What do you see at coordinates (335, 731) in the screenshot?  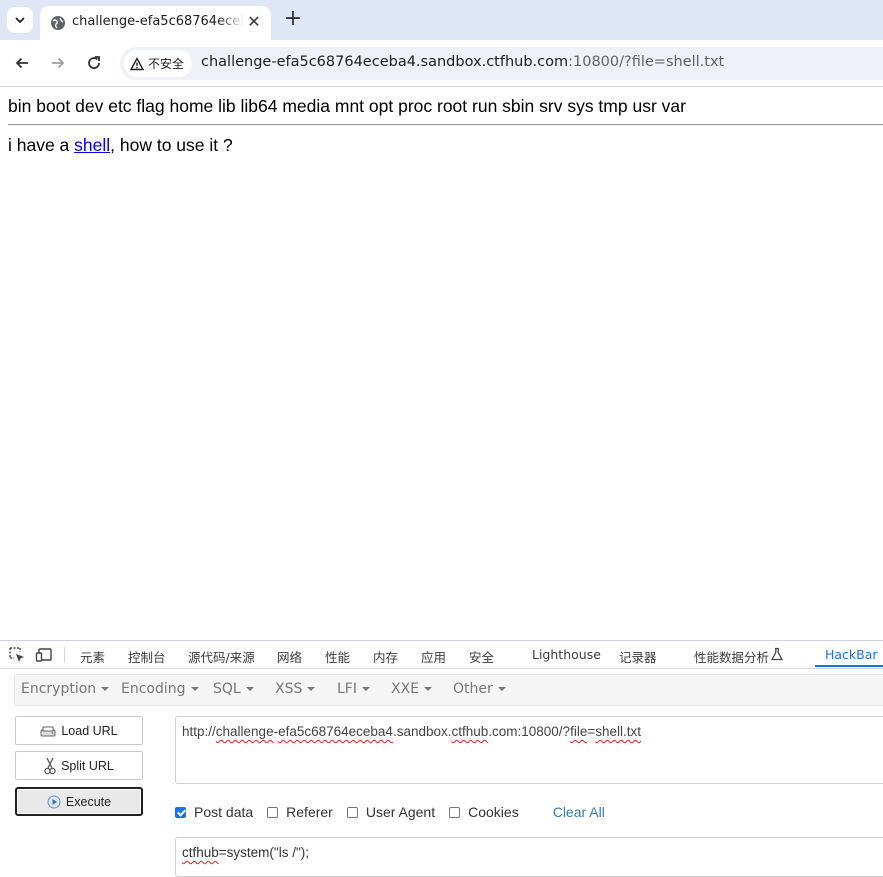 I see `url-segment: efa5c68764eceba4` at bounding box center [335, 731].